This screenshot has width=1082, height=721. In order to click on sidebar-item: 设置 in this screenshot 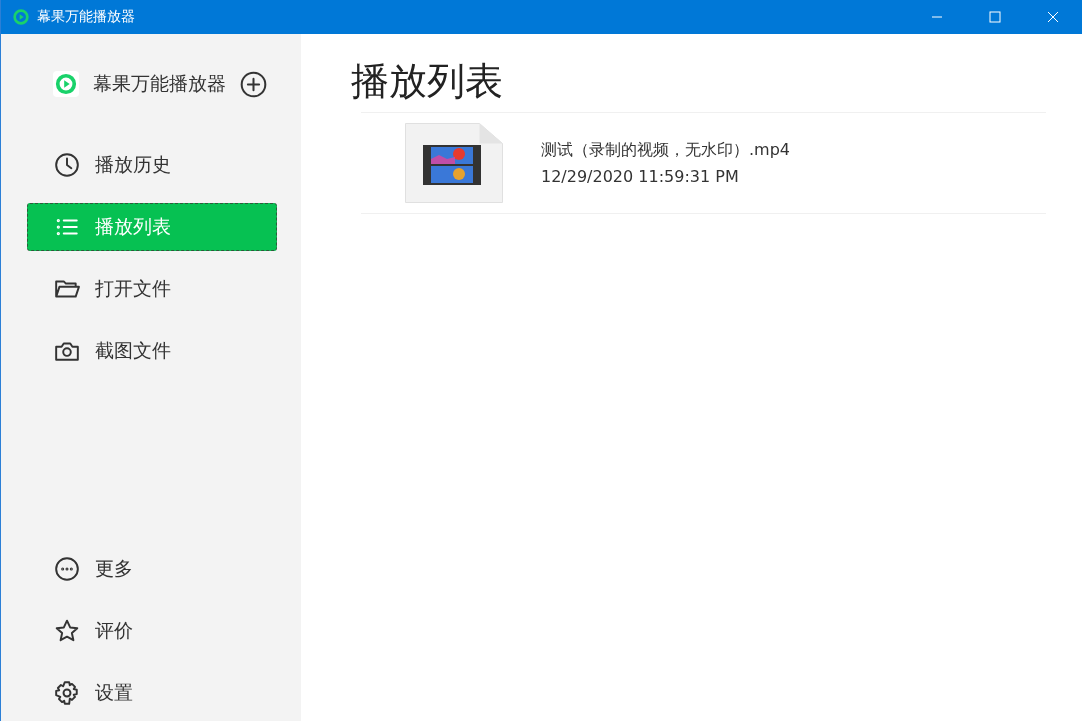, I will do `click(152, 693)`.